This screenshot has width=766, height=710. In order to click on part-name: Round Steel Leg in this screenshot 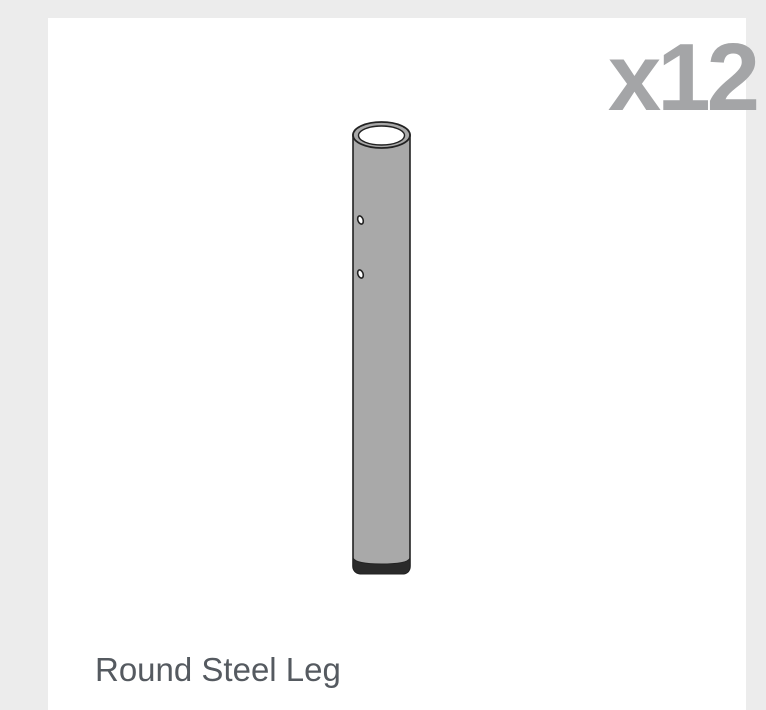, I will do `click(218, 669)`.